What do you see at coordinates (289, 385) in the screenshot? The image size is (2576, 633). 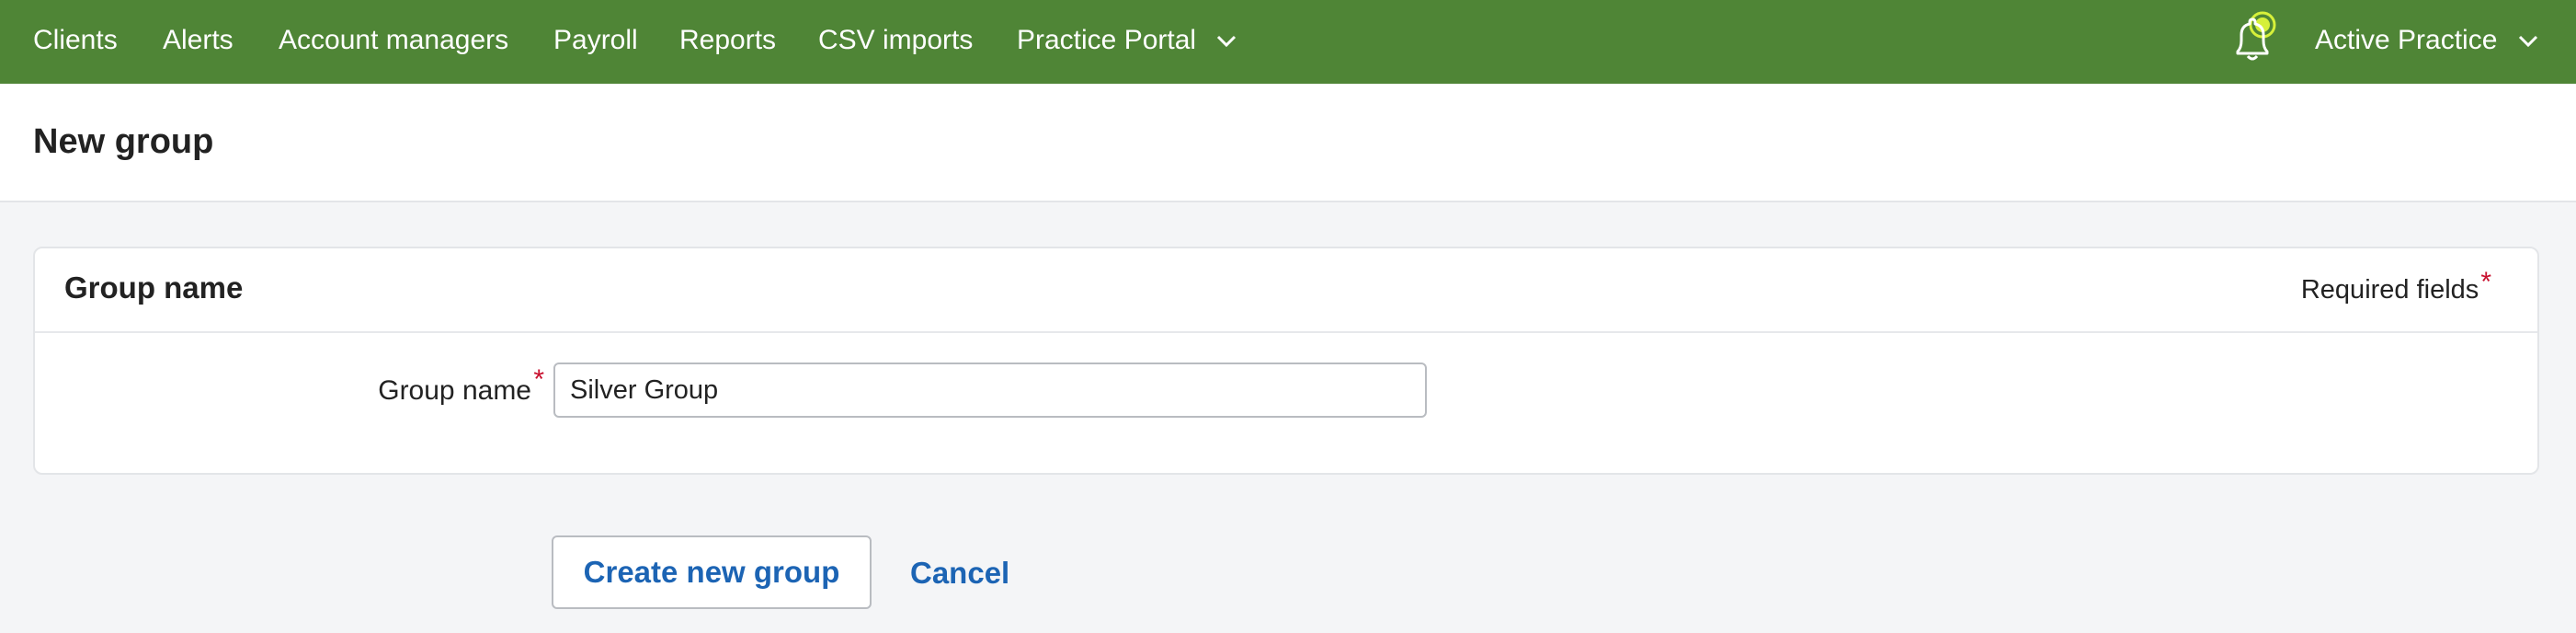 I see `group-name-label: Group name *` at bounding box center [289, 385].